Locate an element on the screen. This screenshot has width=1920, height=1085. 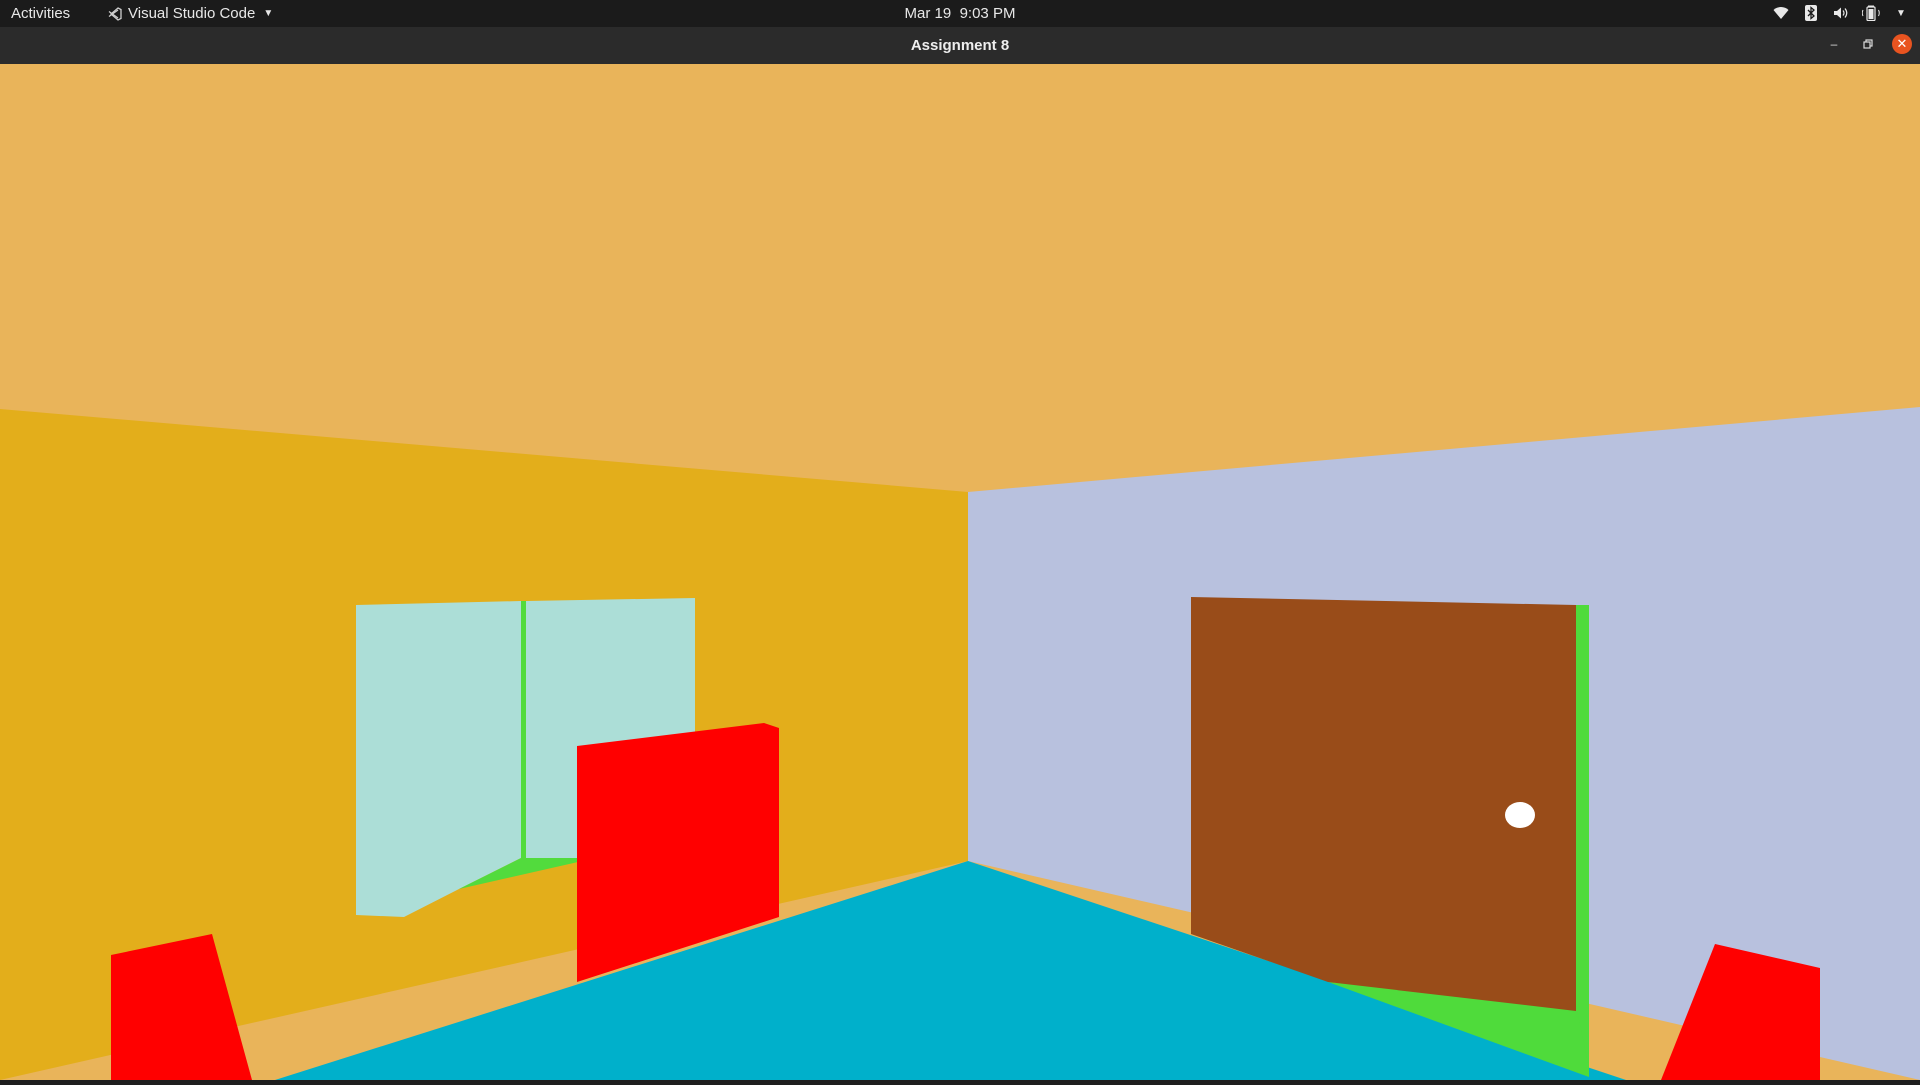
app-menu: Visual Studio Code ▼ is located at coordinates (190, 13).